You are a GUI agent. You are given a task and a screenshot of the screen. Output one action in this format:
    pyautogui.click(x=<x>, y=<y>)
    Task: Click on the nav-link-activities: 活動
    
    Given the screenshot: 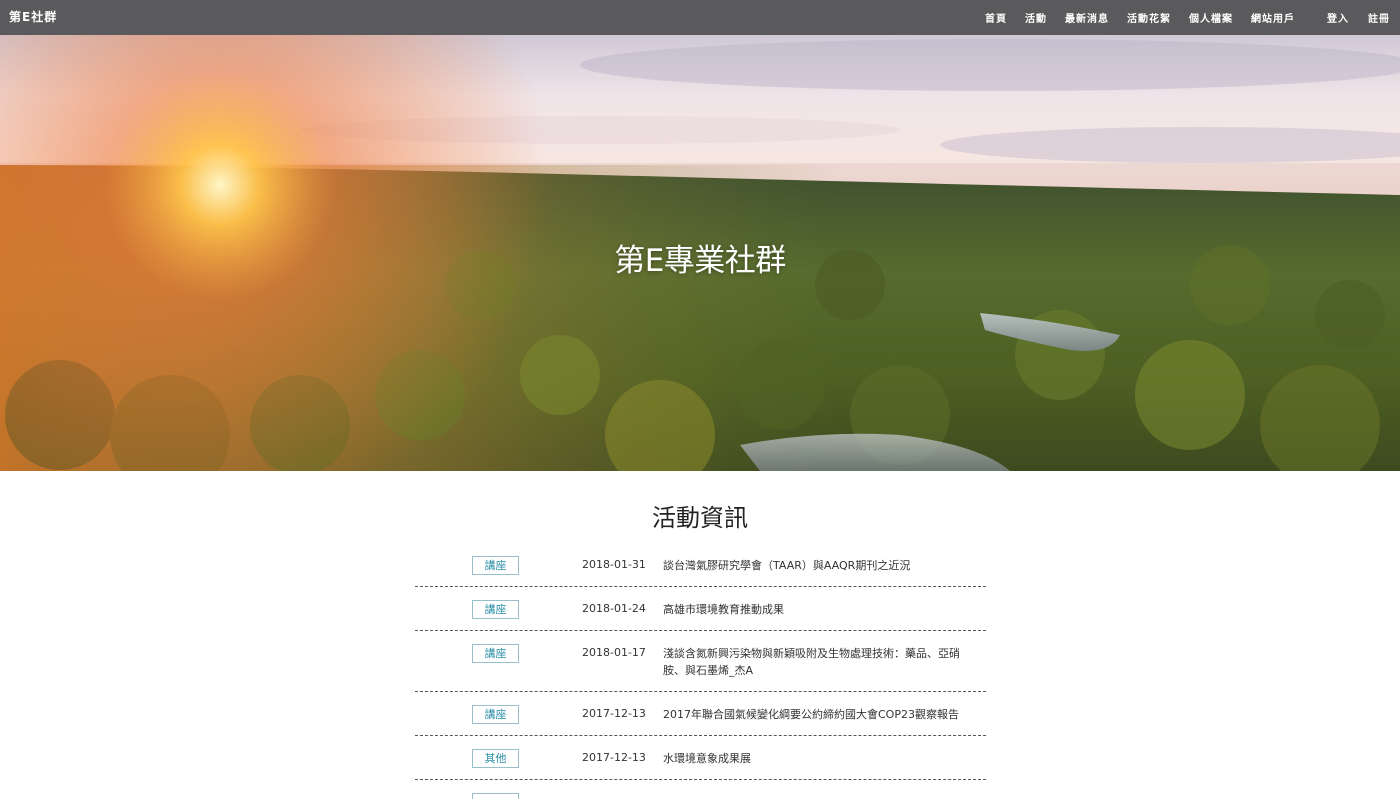 What is the action you would take?
    pyautogui.click(x=1036, y=17)
    